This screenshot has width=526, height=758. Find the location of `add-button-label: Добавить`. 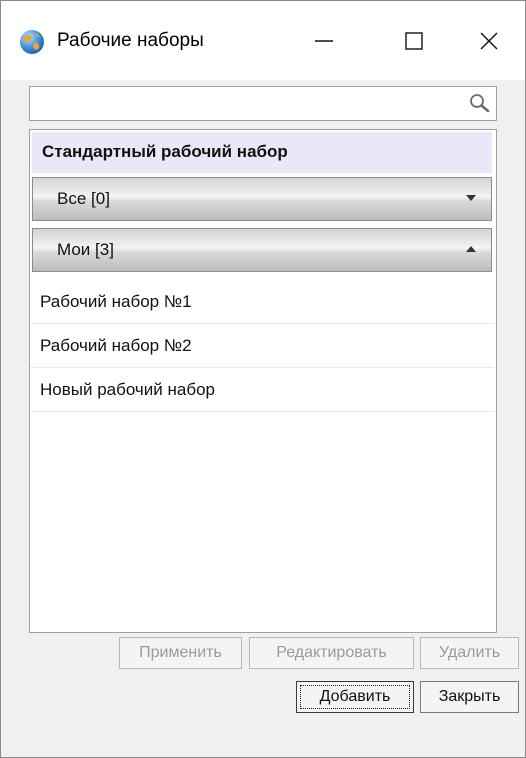

add-button-label: Добавить is located at coordinates (355, 696).